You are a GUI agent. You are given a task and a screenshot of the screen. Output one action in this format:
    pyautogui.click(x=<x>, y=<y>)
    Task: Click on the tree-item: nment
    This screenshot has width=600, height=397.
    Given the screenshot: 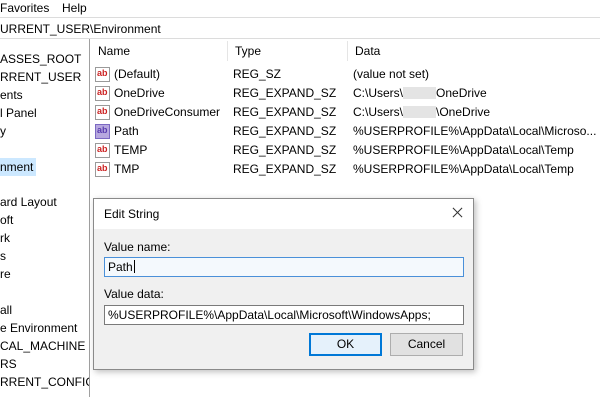 What is the action you would take?
    pyautogui.click(x=18, y=167)
    